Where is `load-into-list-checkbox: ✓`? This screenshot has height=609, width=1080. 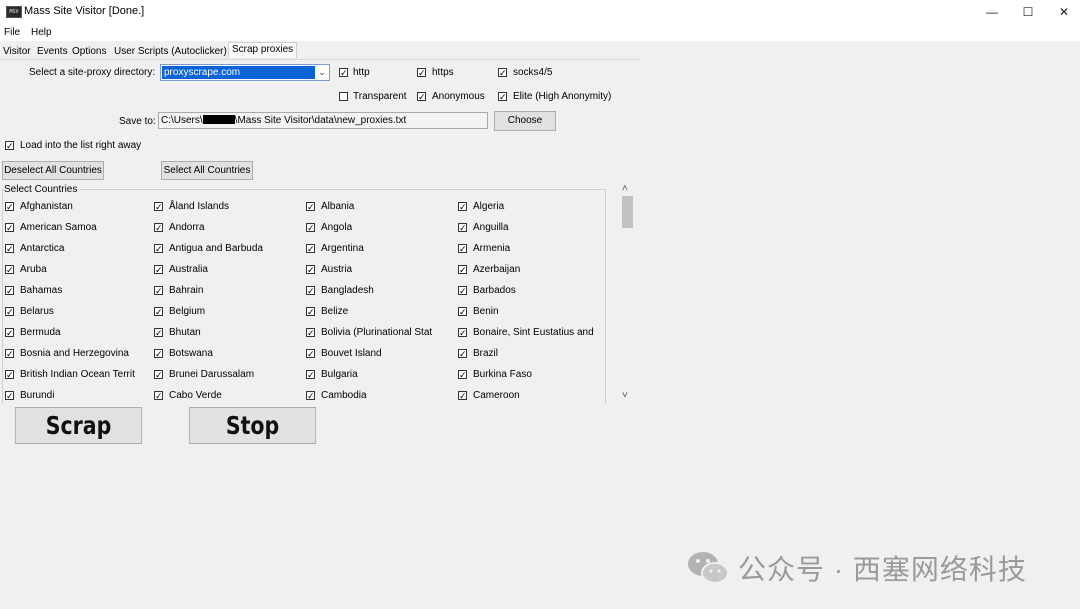
load-into-list-checkbox: ✓ is located at coordinates (9, 146).